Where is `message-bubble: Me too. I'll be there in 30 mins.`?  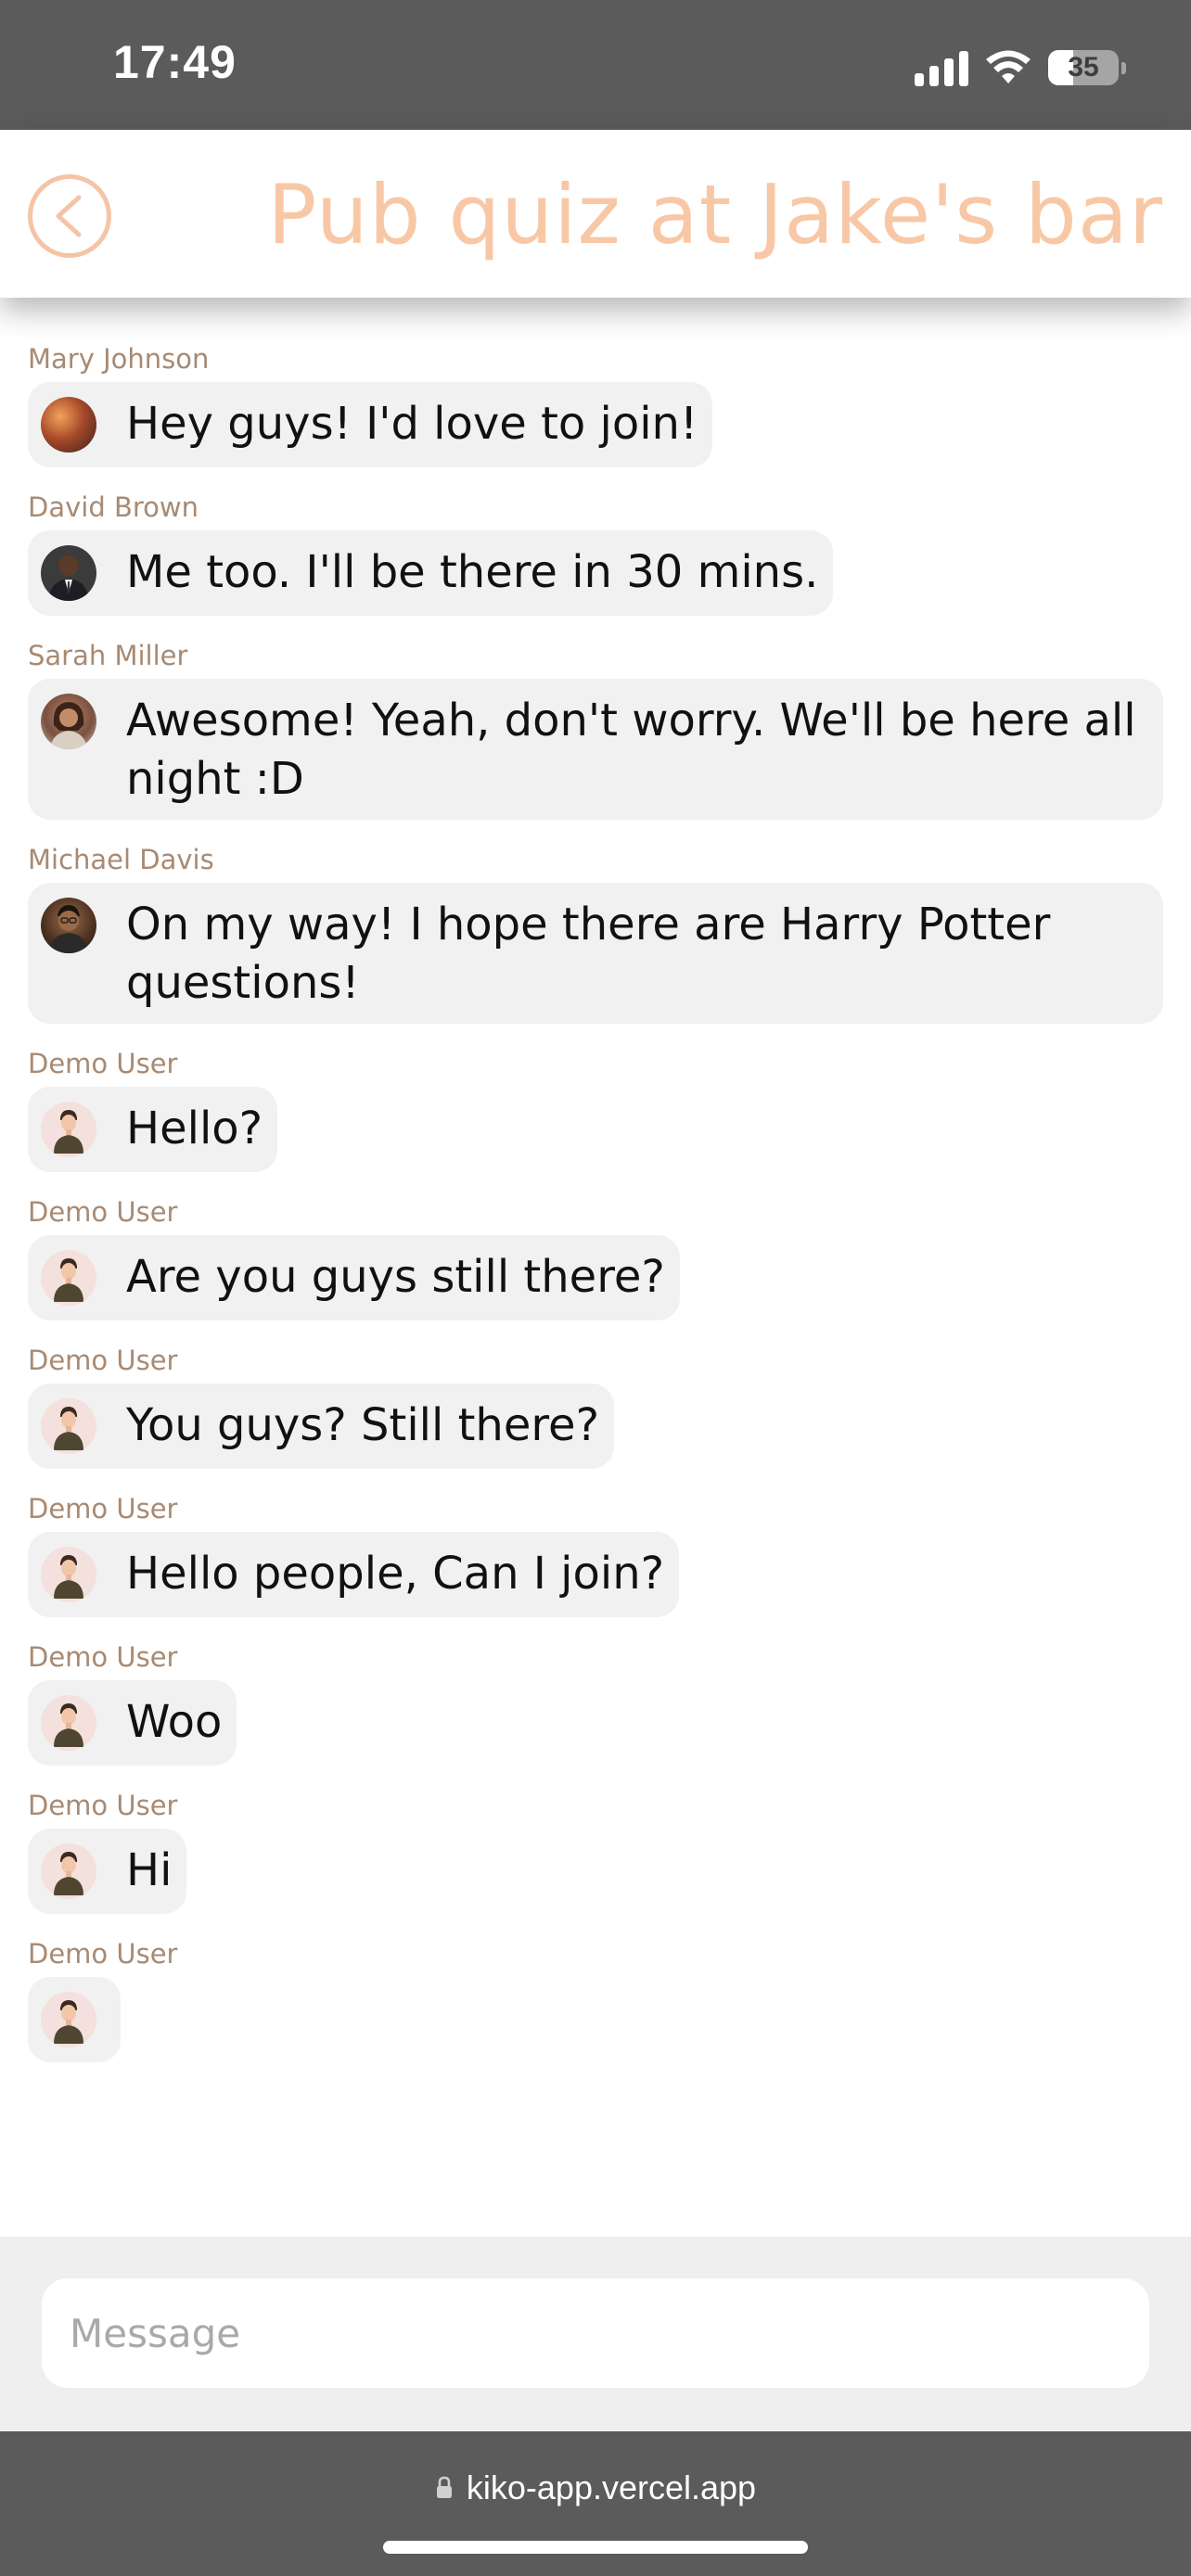
message-bubble: Me too. I'll be there in 30 mins. is located at coordinates (431, 573).